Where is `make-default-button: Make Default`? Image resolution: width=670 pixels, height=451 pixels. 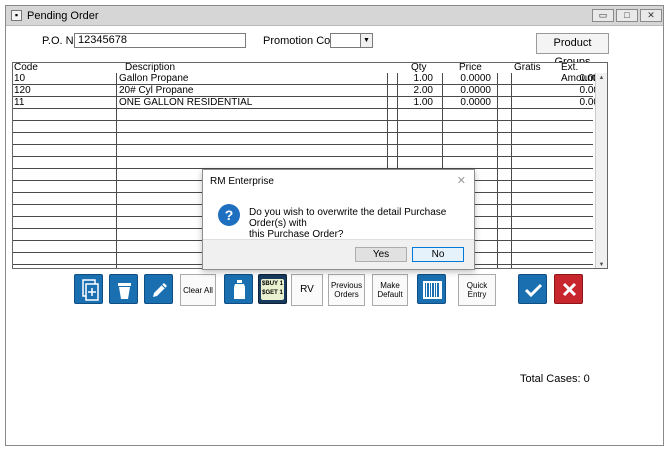 make-default-button: Make Default is located at coordinates (390, 290).